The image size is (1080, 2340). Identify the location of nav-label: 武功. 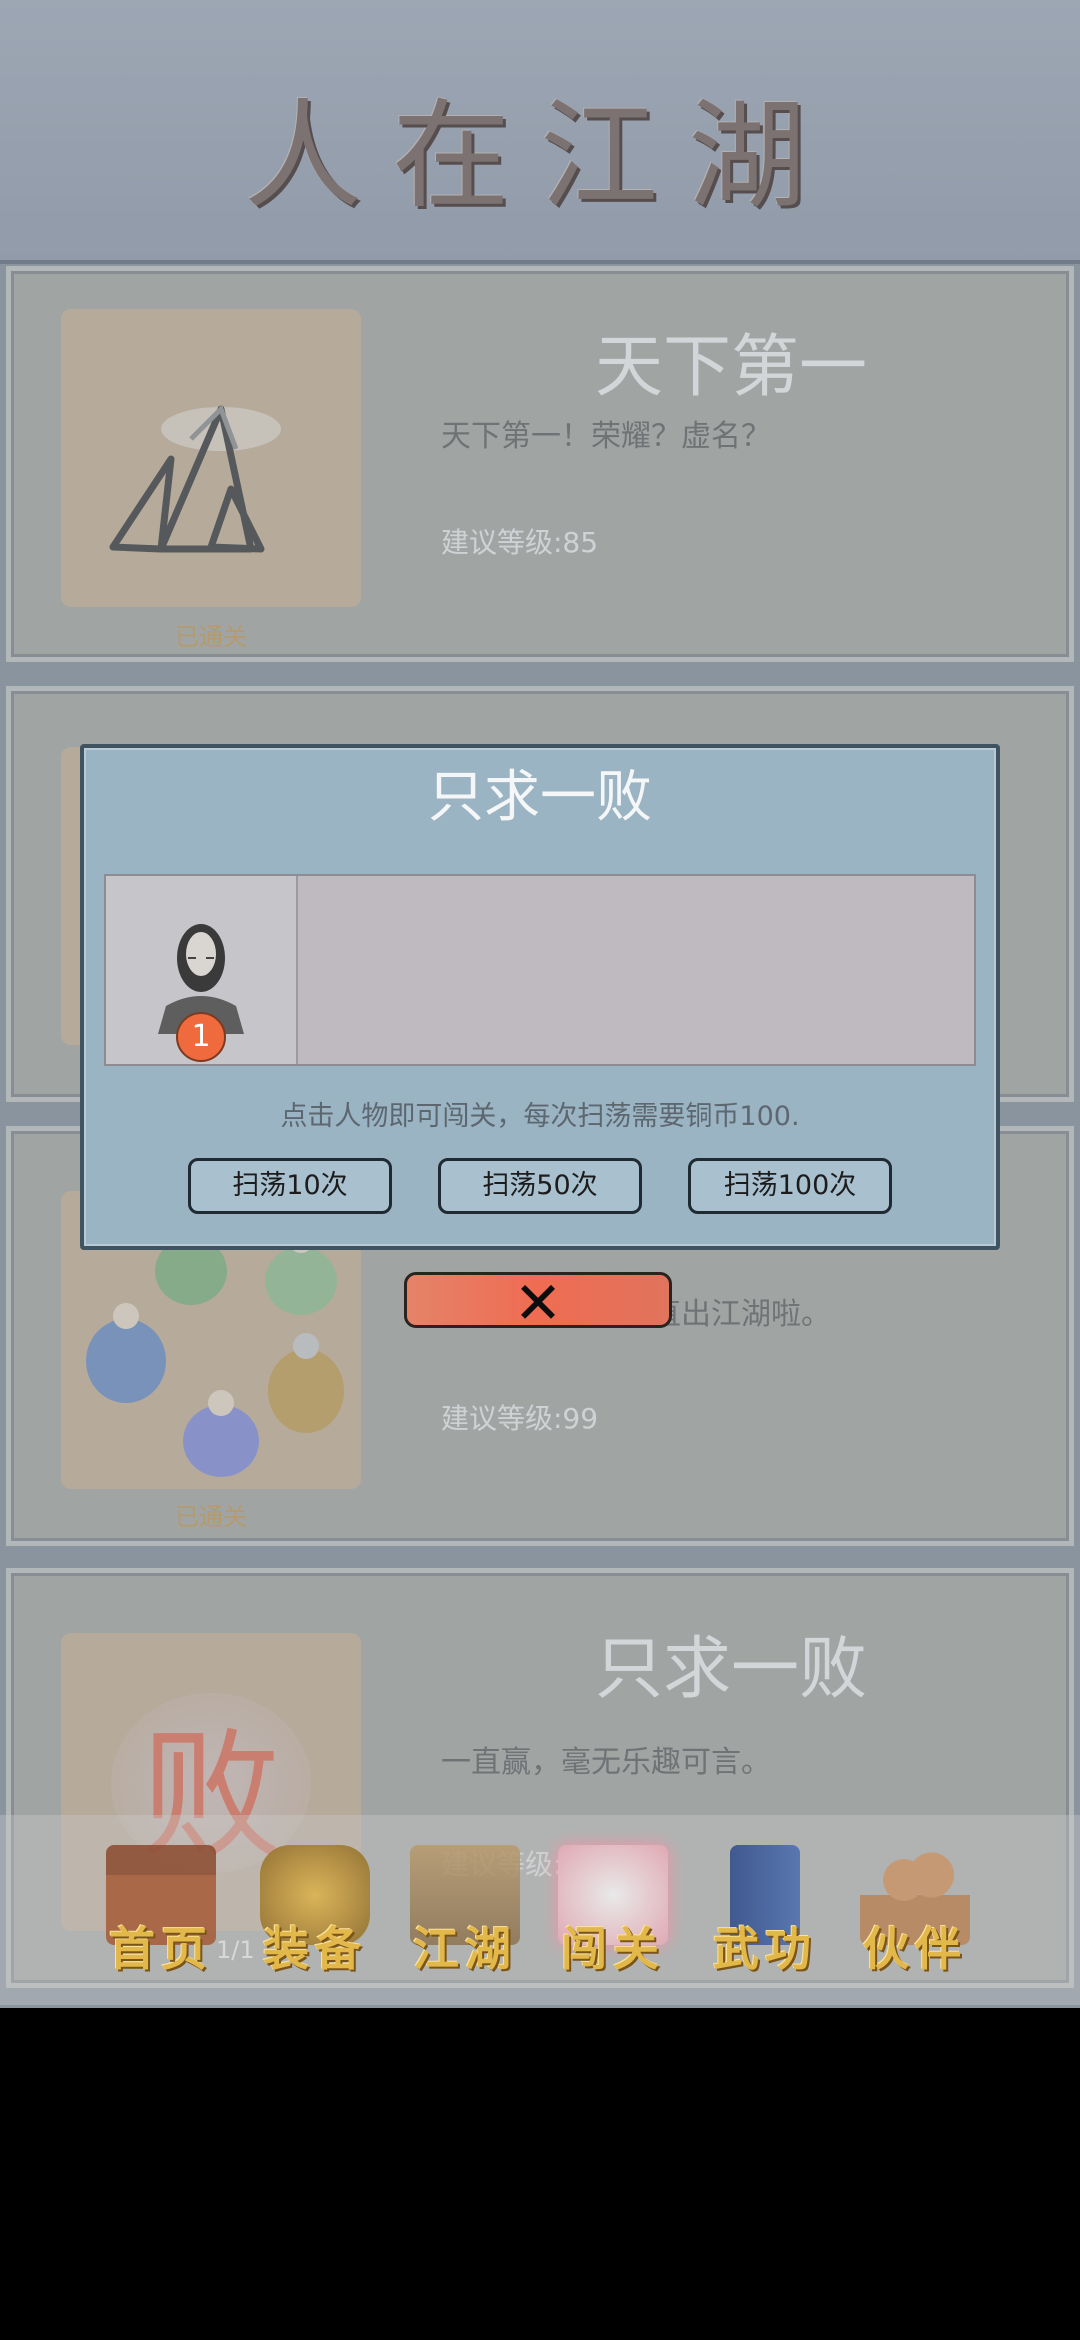
(765, 1949).